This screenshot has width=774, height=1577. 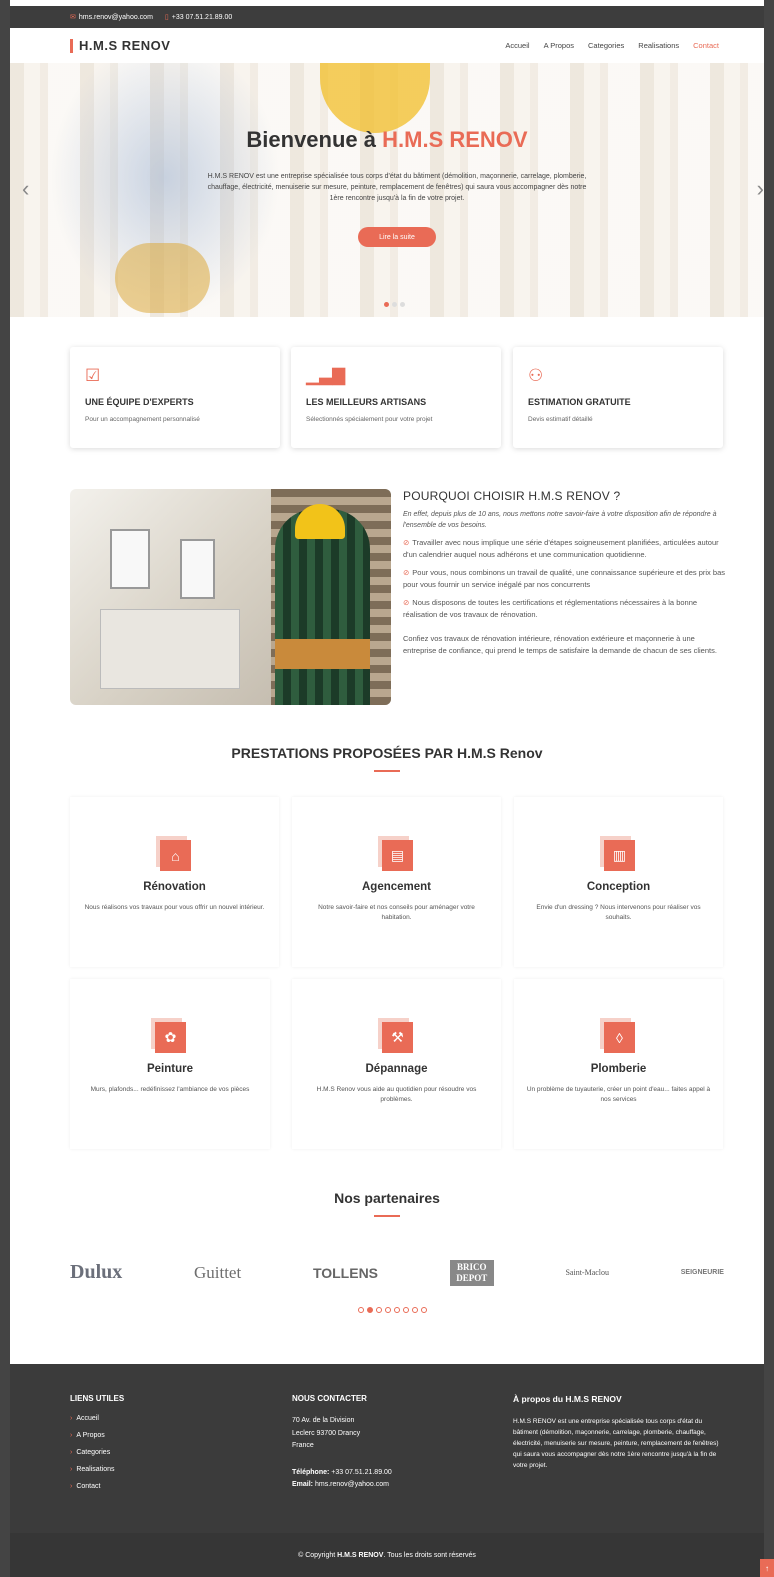 I want to click on chevron-left-icon: ‹, so click(x=25, y=189).